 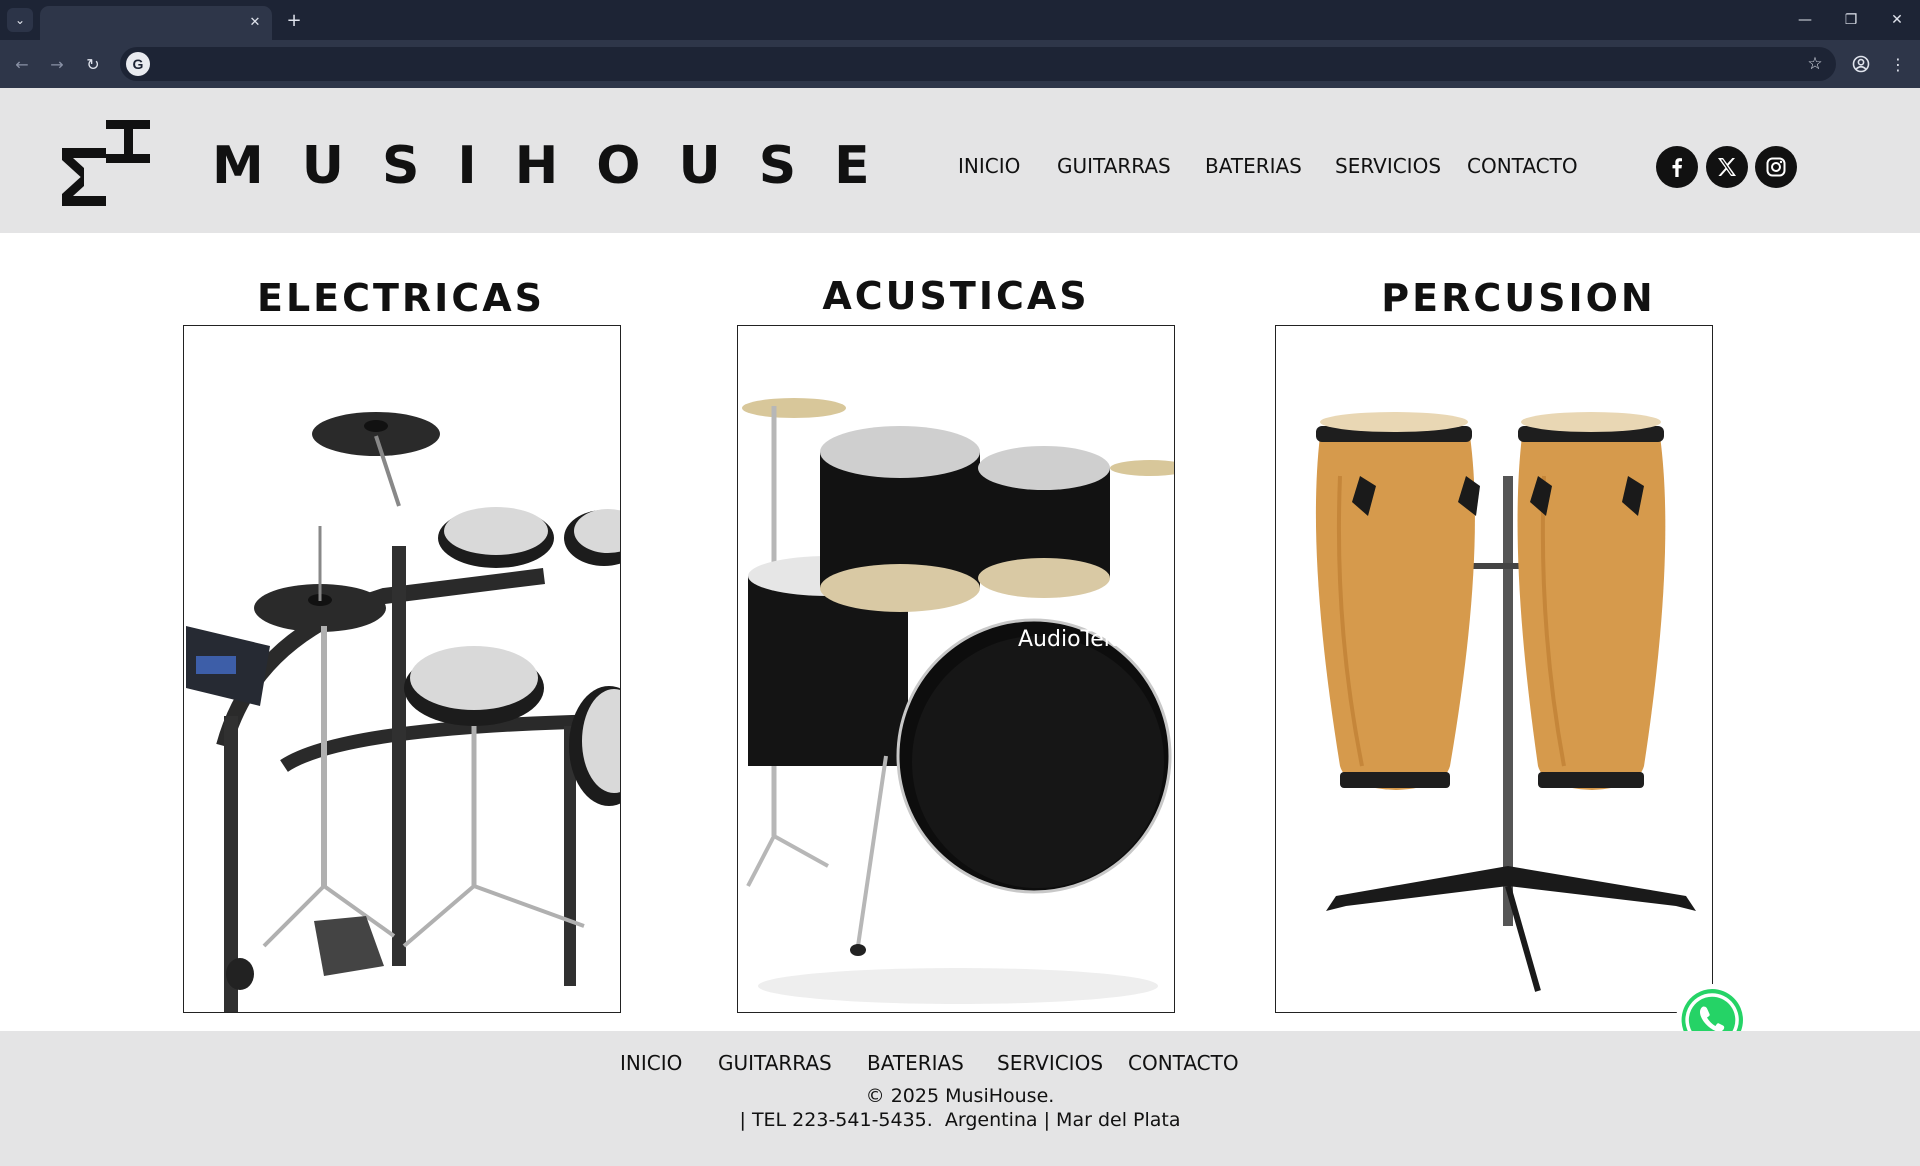 I want to click on footer-link-guitarras: GUITARRAS, so click(x=775, y=1063).